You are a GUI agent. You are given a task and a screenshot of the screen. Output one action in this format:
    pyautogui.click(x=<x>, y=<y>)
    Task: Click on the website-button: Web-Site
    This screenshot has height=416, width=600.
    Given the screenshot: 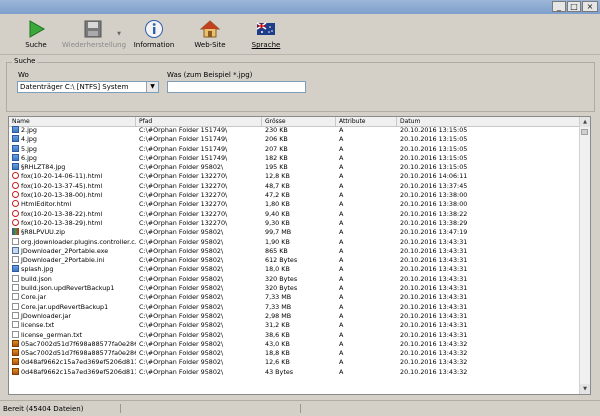 What is the action you would take?
    pyautogui.click(x=210, y=34)
    